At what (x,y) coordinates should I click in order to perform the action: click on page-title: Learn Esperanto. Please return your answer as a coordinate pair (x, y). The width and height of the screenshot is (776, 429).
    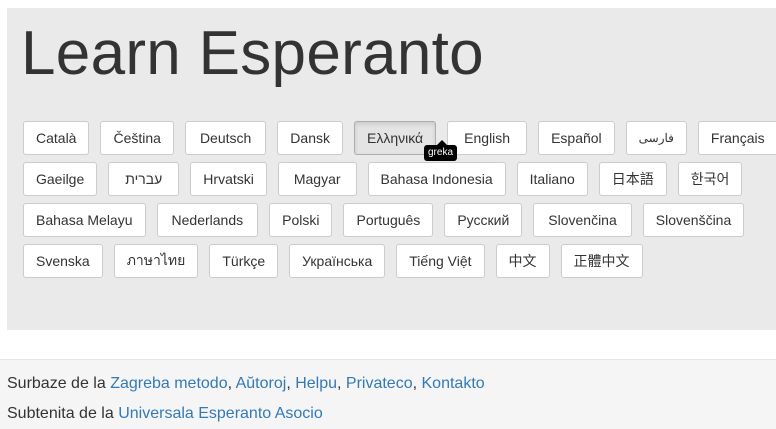
    Looking at the image, I should click on (252, 53).